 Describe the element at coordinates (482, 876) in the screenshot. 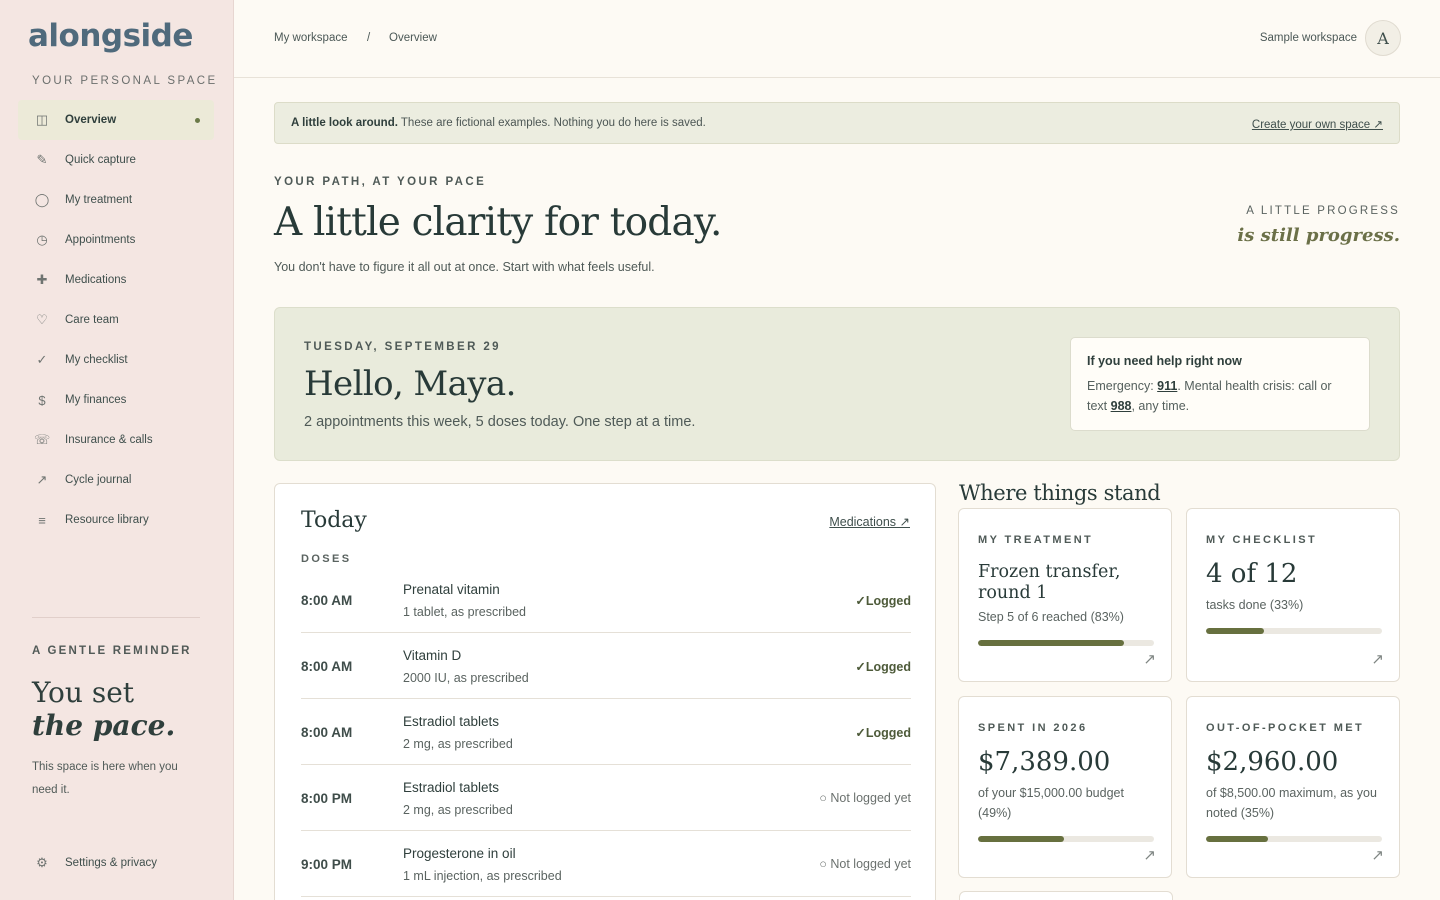

I see `dose-detail: 1 mL injection, as prescribed` at that location.